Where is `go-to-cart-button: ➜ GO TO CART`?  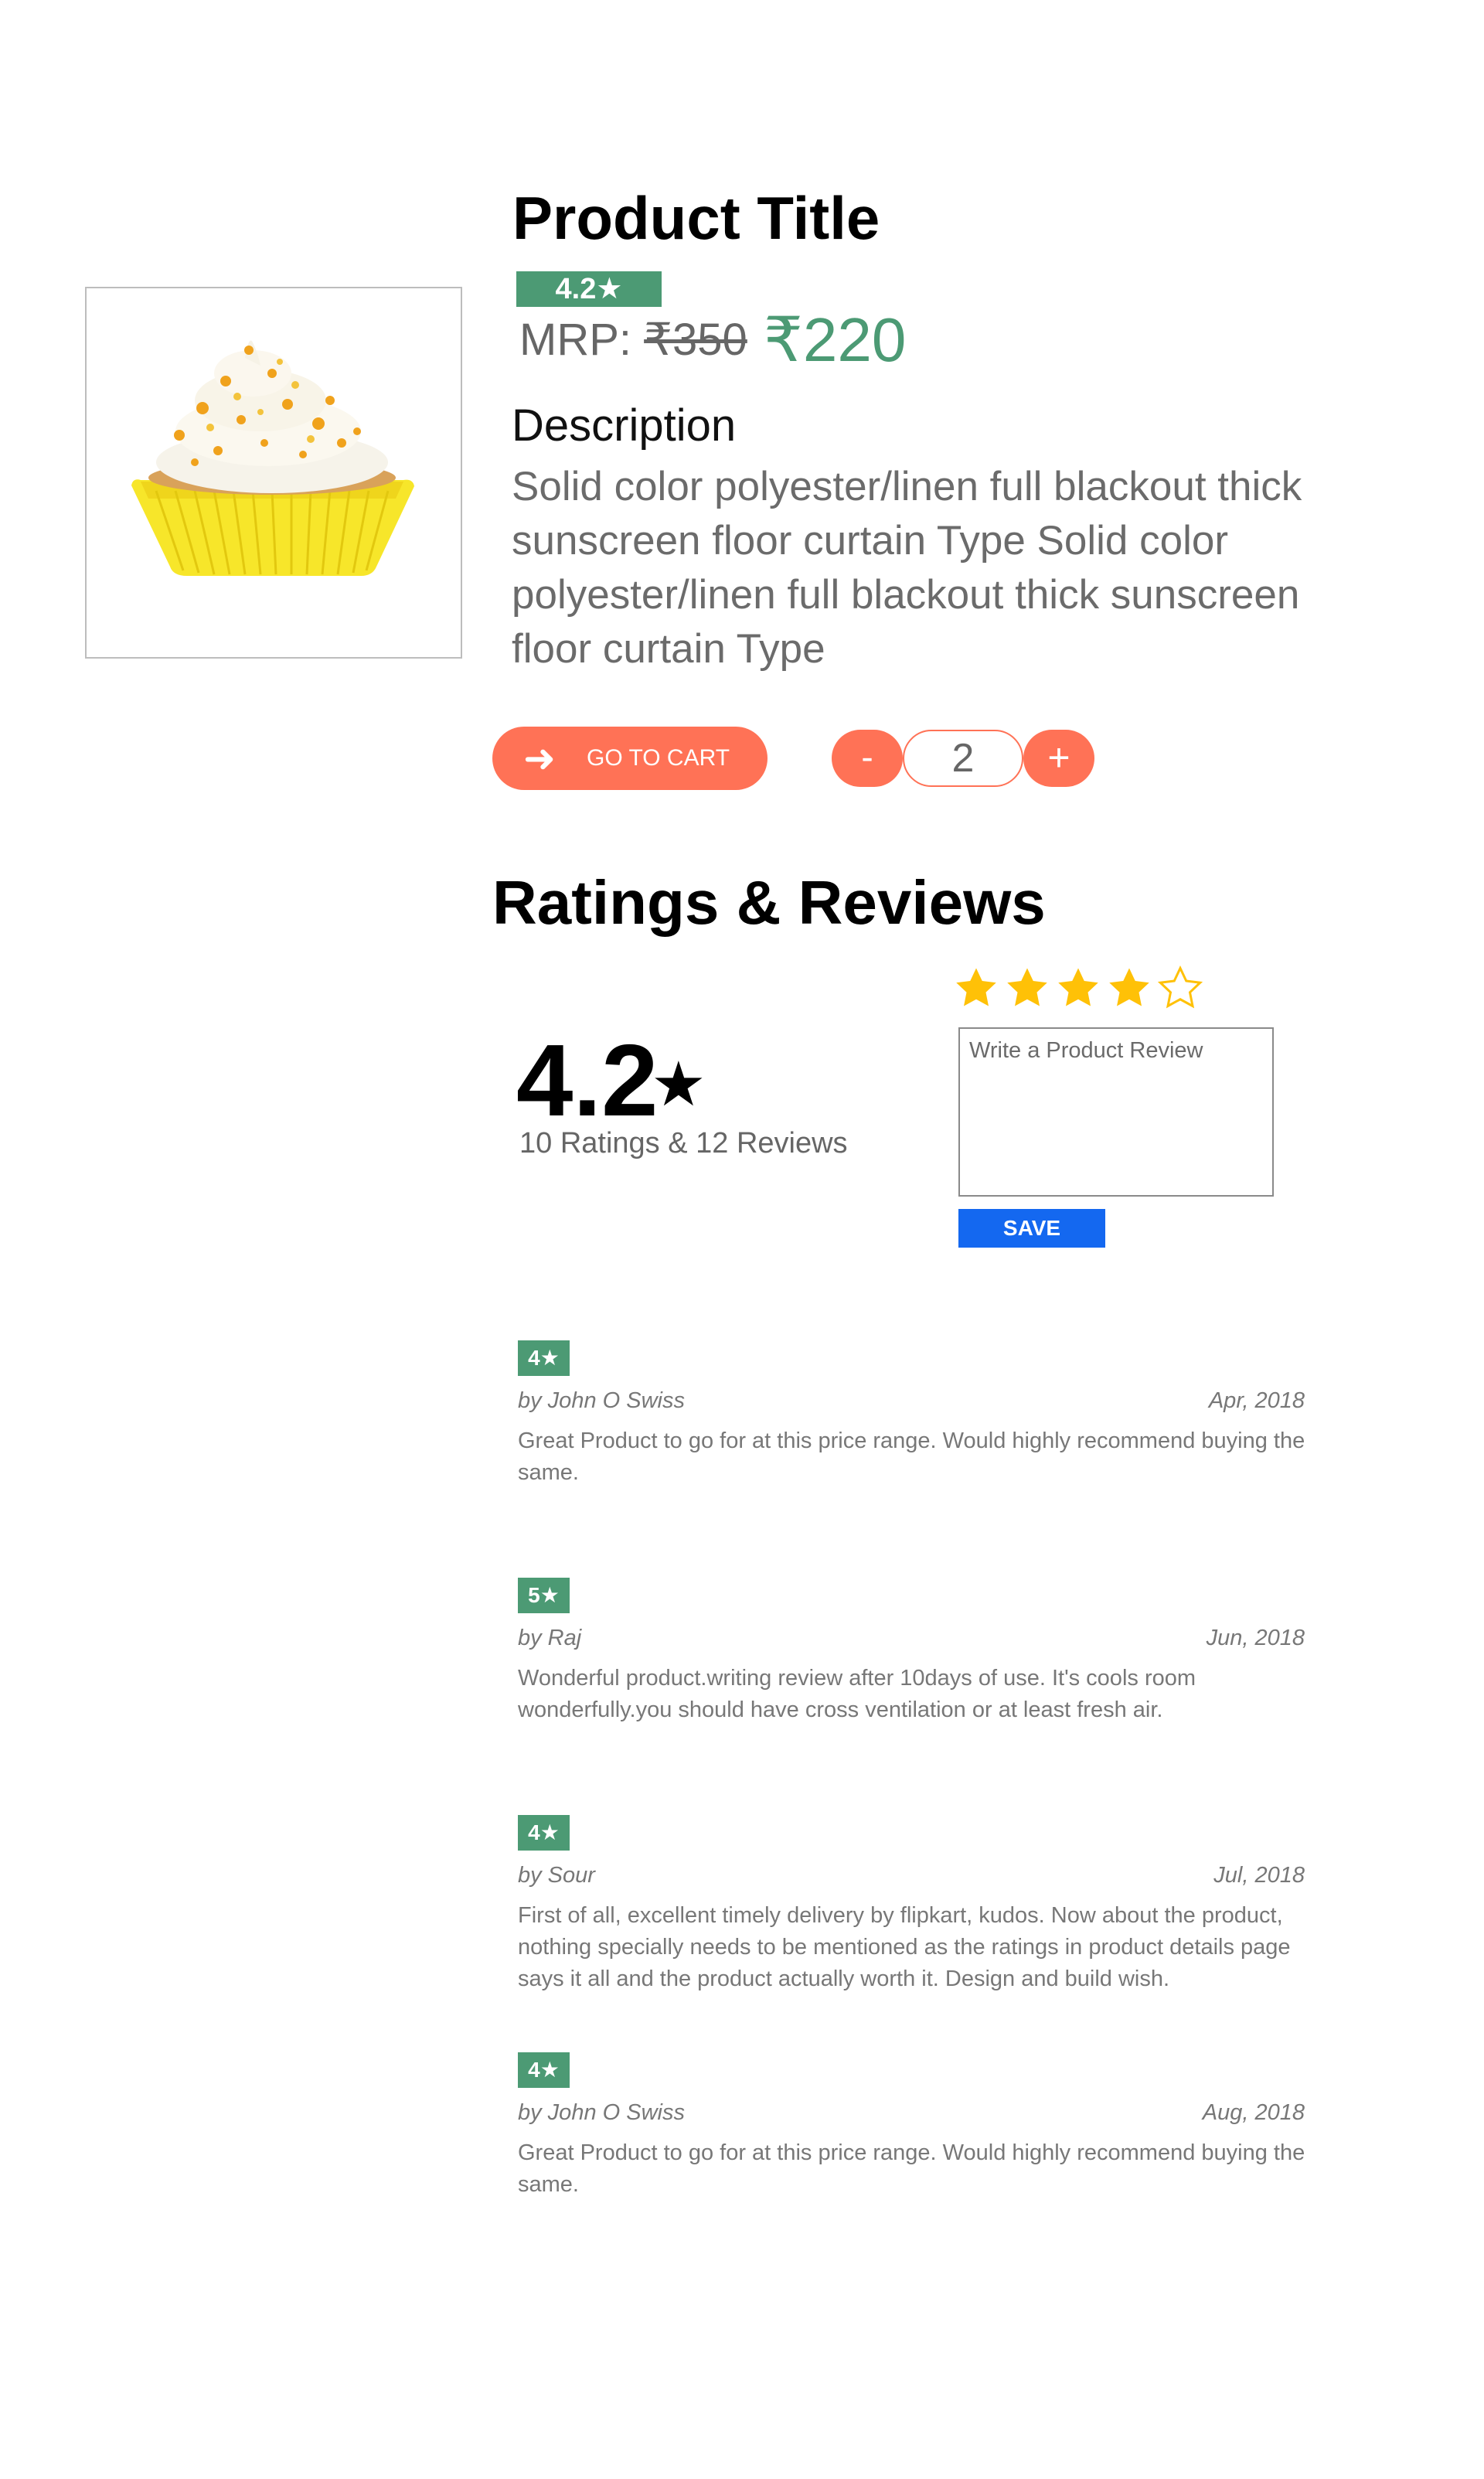
go-to-cart-button: ➜ GO TO CART is located at coordinates (630, 758).